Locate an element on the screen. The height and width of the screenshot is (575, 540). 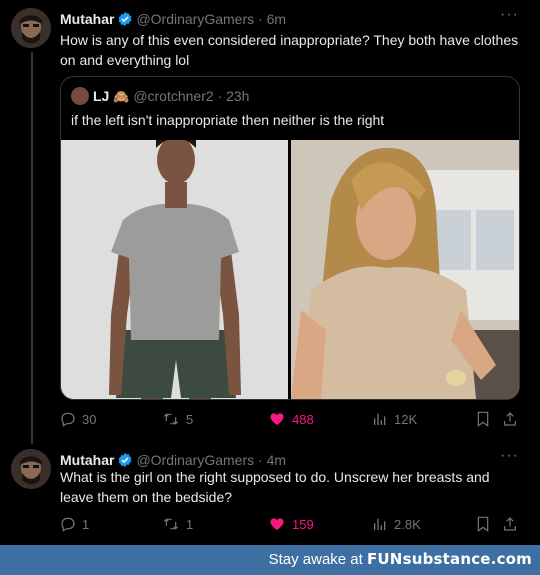
retweet-button: 1 is located at coordinates (177, 524).